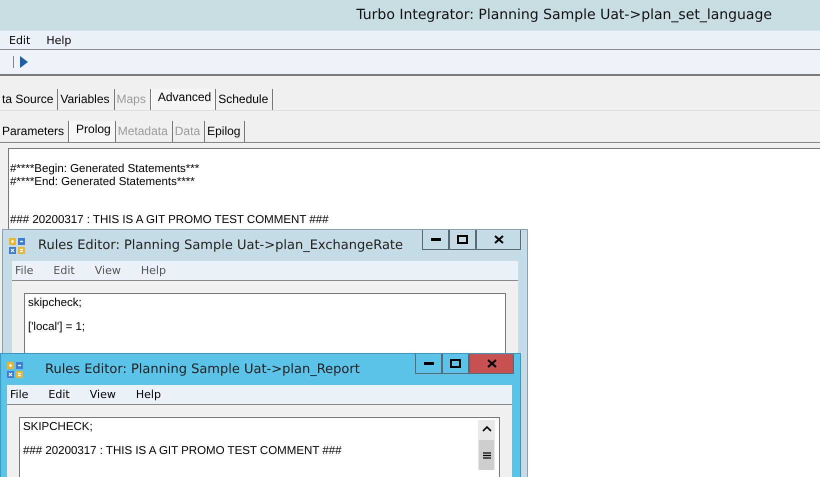 The height and width of the screenshot is (477, 820). Describe the element at coordinates (487, 428) in the screenshot. I see `scroll-up-icon` at that location.